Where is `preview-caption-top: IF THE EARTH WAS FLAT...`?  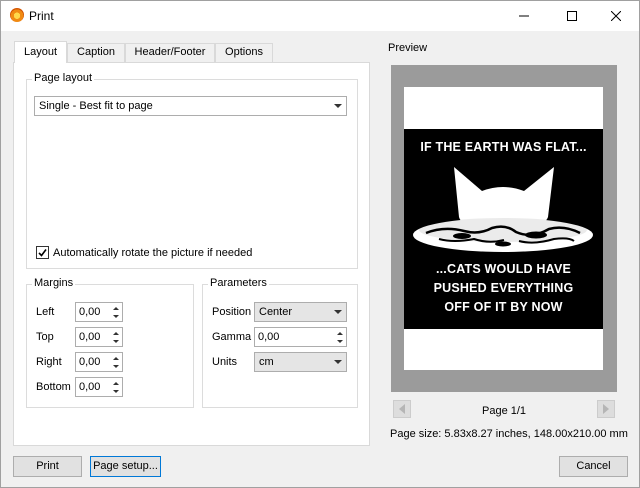
preview-caption-top: IF THE EARTH WAS FLAT... is located at coordinates (503, 147).